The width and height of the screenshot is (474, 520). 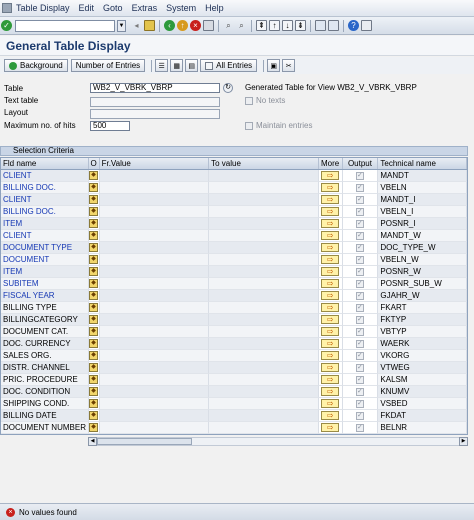 I want to click on max-hits-field: 500, so click(x=110, y=126).